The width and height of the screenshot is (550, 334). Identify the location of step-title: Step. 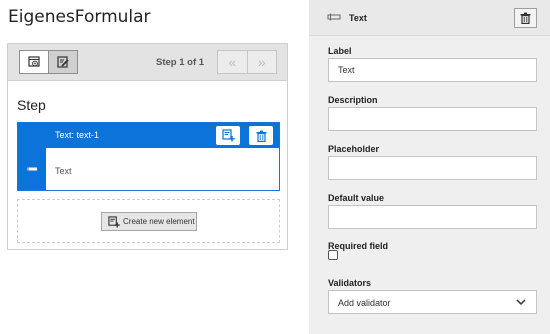
(31, 105).